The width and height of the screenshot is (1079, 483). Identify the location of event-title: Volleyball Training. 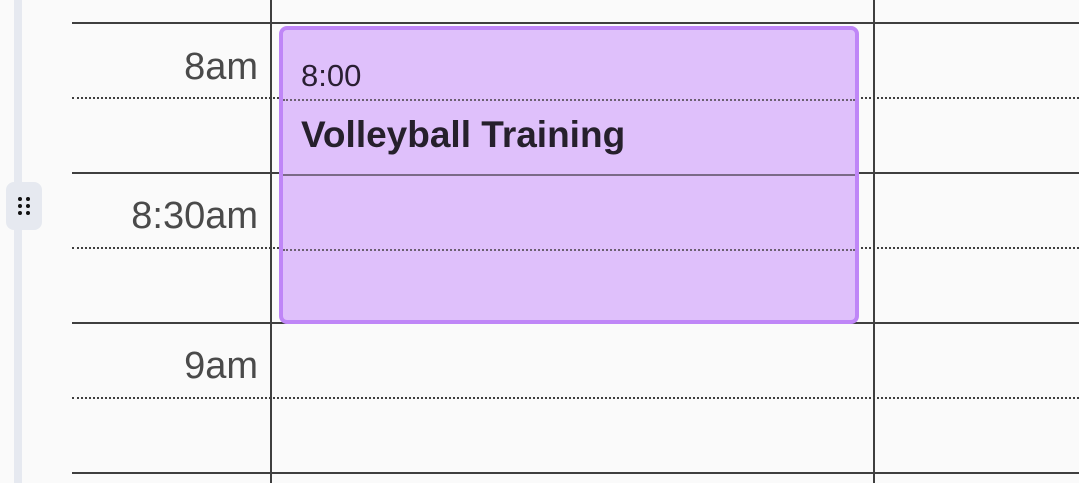
(463, 134).